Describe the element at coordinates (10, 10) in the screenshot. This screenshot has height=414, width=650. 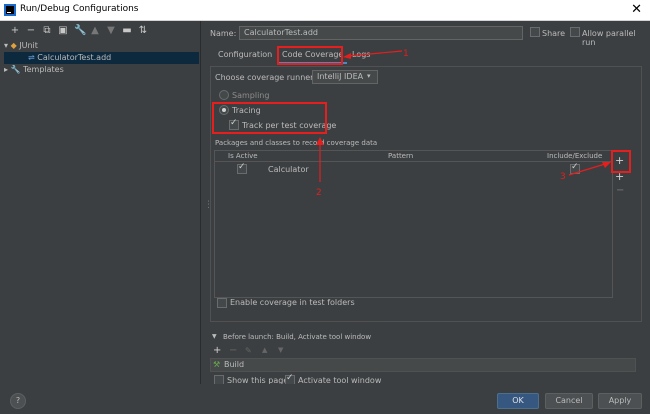
I see `intellij-app-icon` at that location.